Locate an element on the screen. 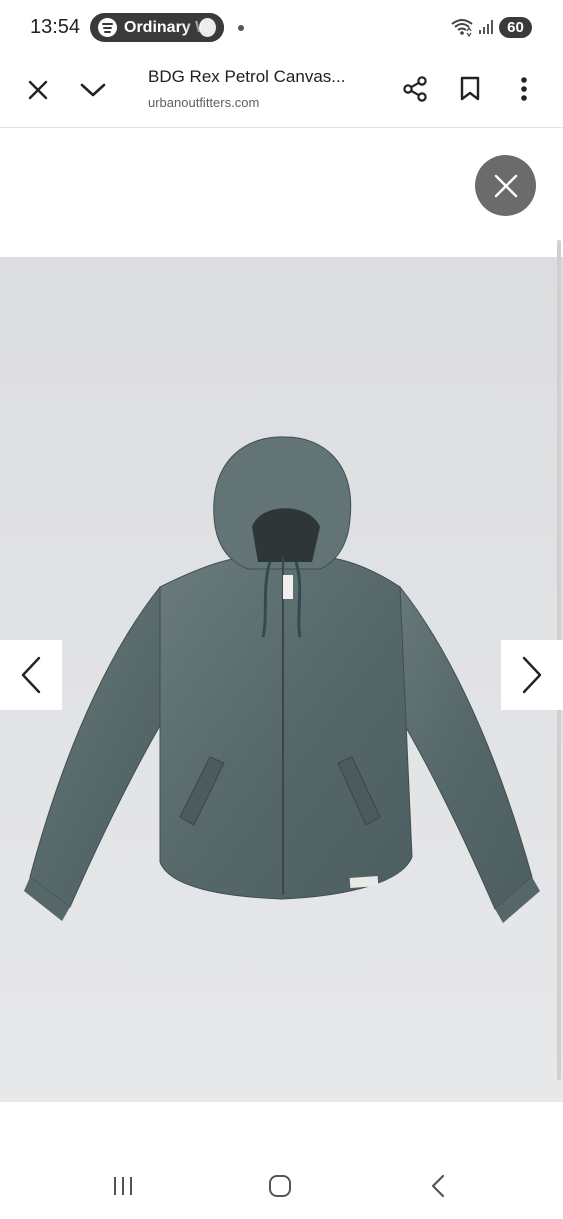  system-nav-bar is located at coordinates (281, 1184).